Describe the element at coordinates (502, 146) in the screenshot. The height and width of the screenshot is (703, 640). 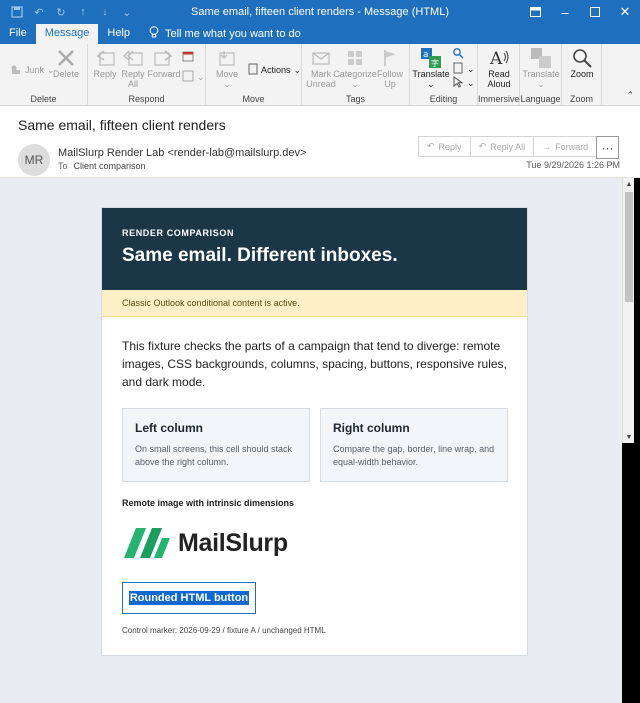
I see `reply-all-action-button: ↶ Reply All` at that location.